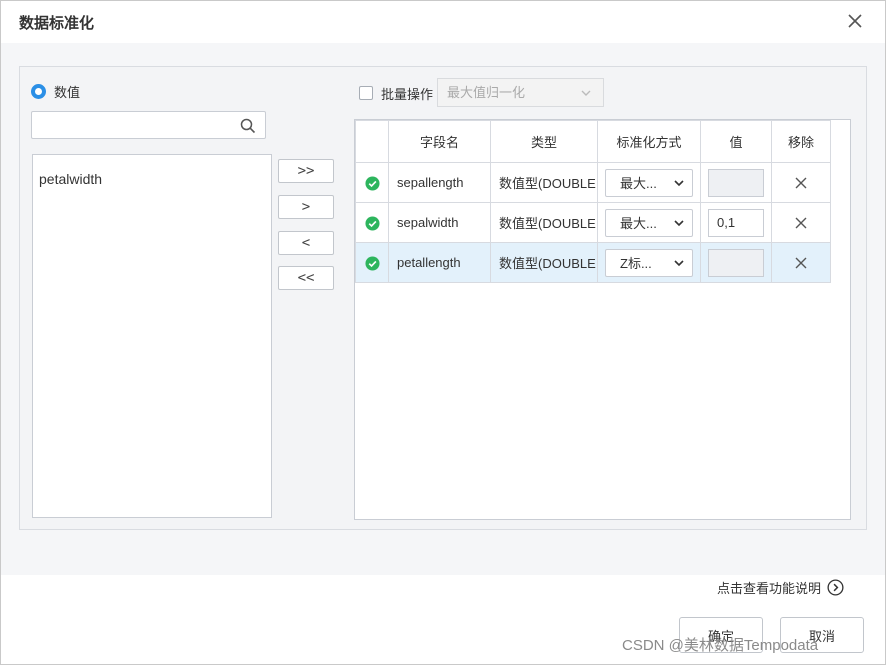  Describe the element at coordinates (127, 125) in the screenshot. I see `field-search-input` at that location.